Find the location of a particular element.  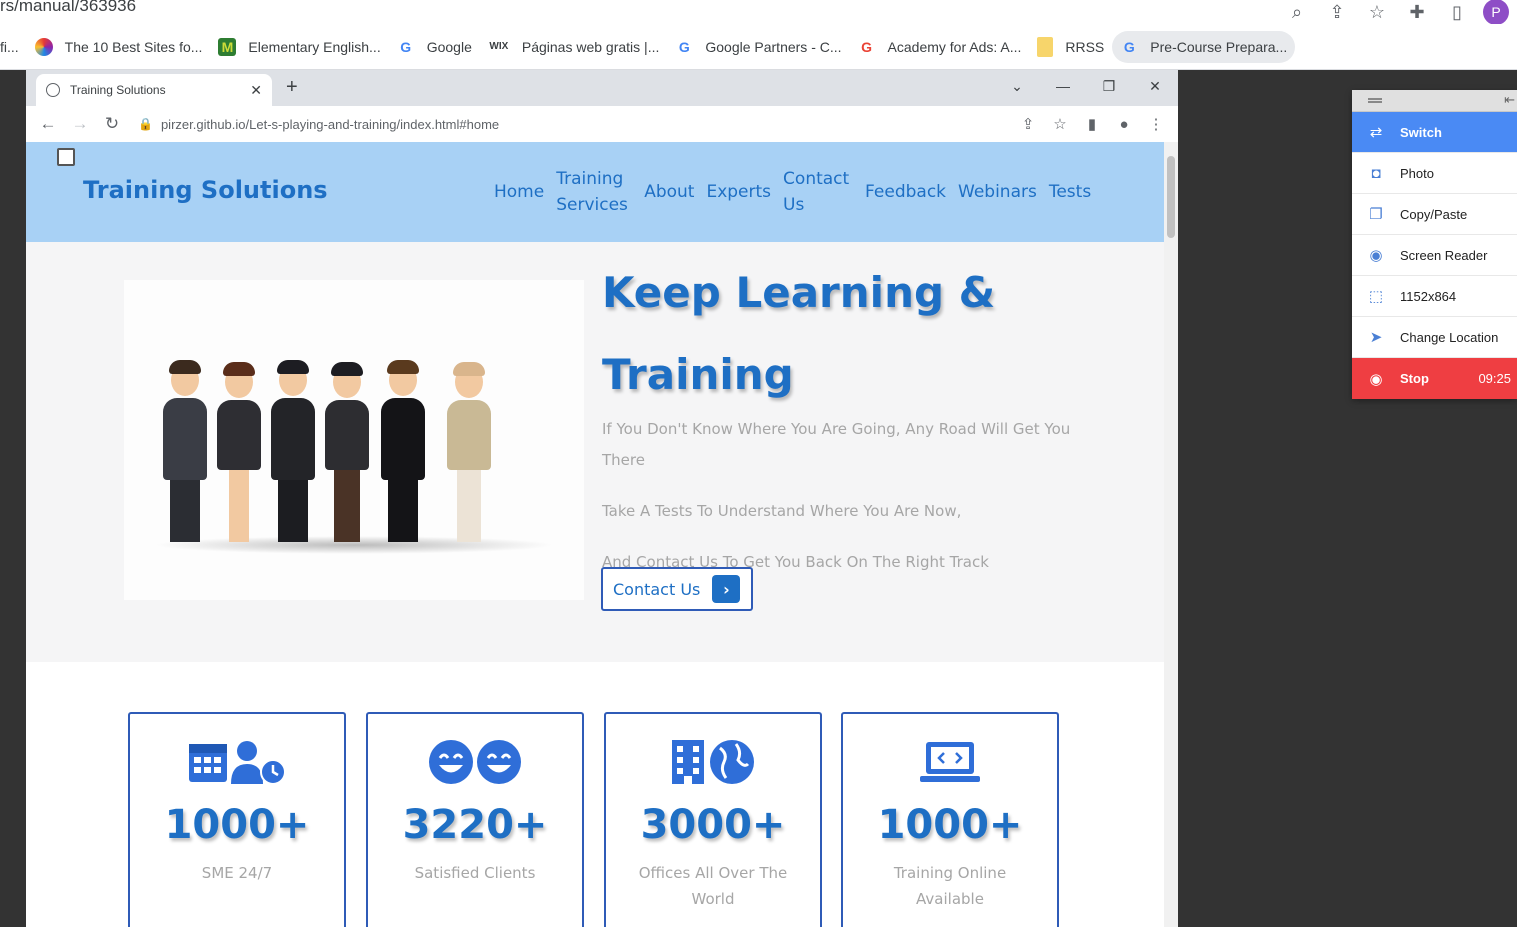

hero-title-line1: Keep Learning & is located at coordinates (799, 292).